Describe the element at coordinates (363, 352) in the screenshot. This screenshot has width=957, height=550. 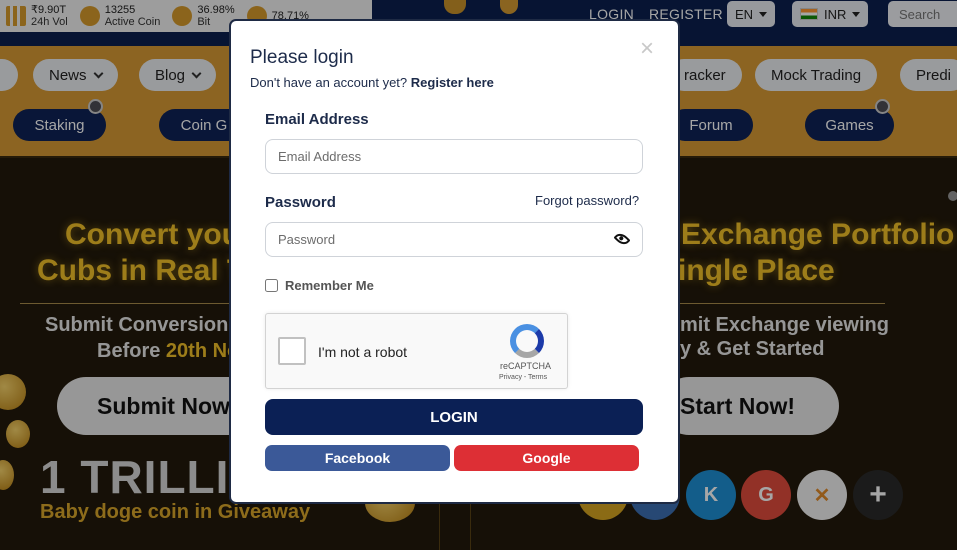
I see `recaptcha-label: I'm not a robot` at that location.